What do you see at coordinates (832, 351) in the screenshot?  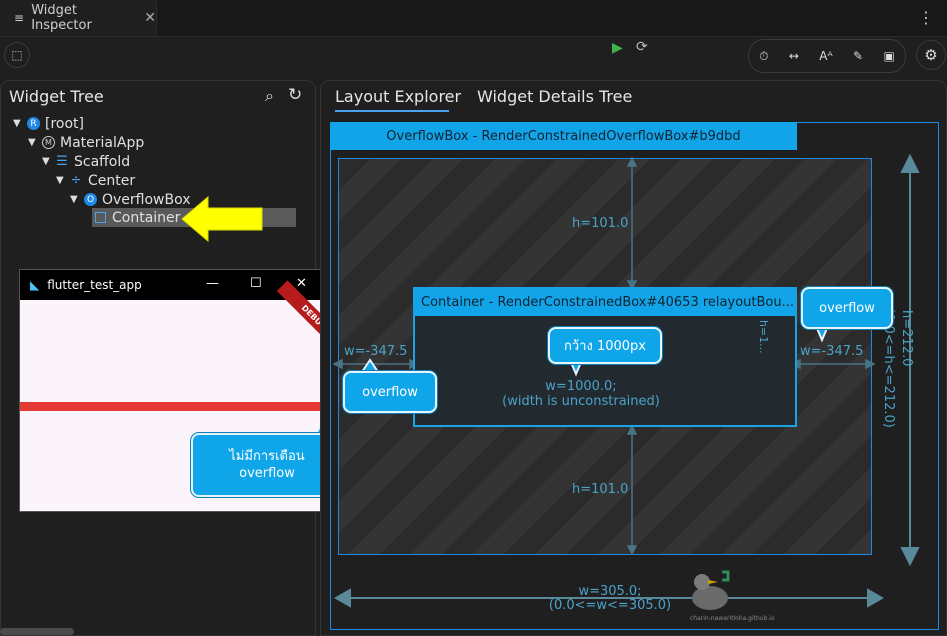 I see `width-right-label: w=-347.5` at bounding box center [832, 351].